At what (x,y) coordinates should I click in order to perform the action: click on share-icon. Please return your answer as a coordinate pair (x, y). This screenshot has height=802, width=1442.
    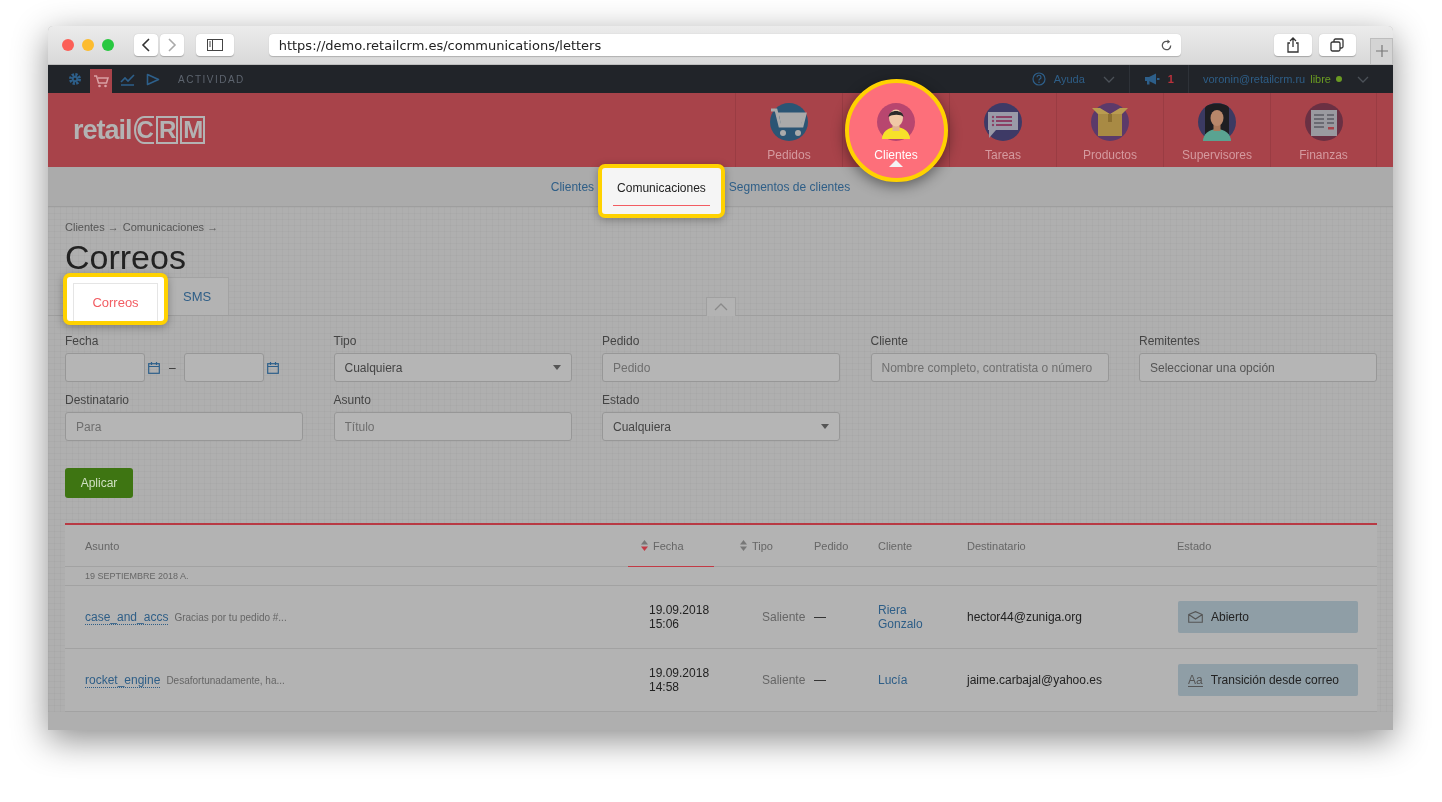
    Looking at the image, I should click on (1292, 45).